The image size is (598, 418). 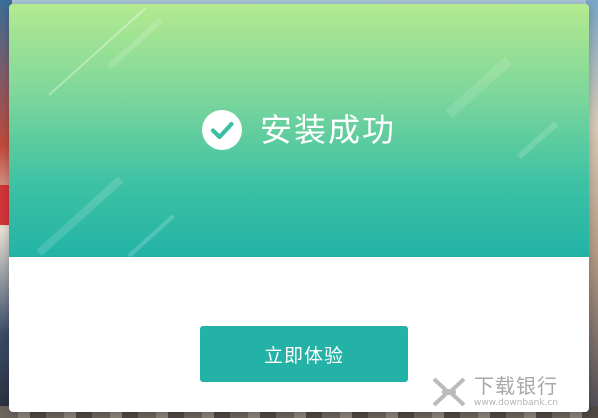 What do you see at coordinates (516, 403) in the screenshot?
I see `watermark-url: www.downbank.cn` at bounding box center [516, 403].